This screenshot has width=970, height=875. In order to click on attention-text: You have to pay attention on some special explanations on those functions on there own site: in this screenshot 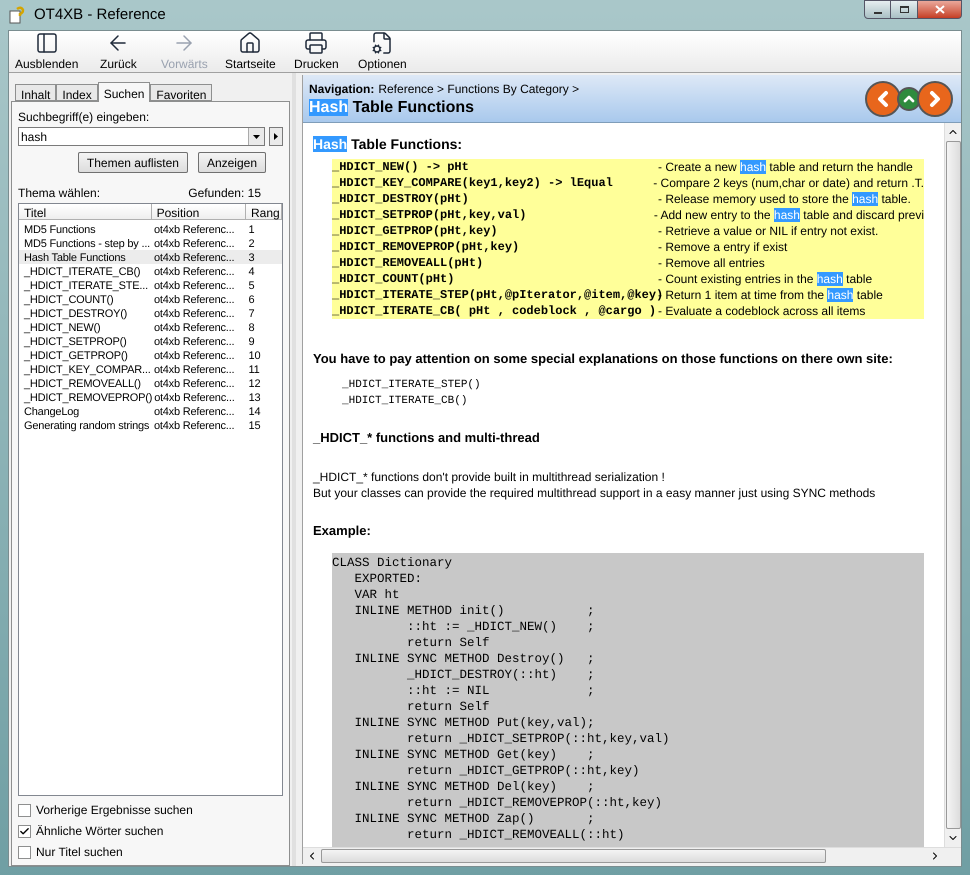, I will do `click(603, 359)`.